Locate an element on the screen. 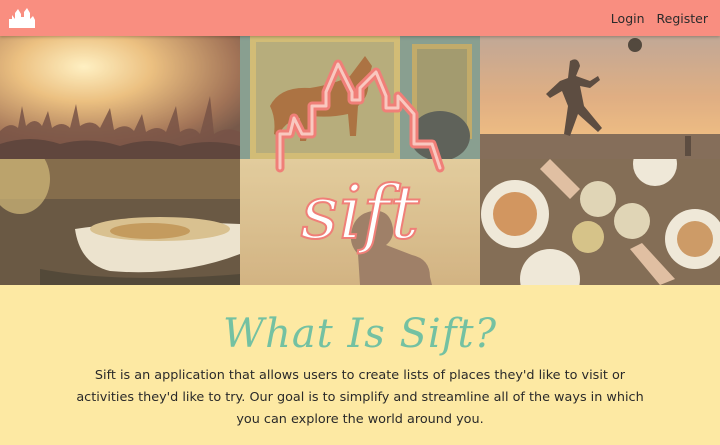  top-navbar: Login Register is located at coordinates (360, 18).